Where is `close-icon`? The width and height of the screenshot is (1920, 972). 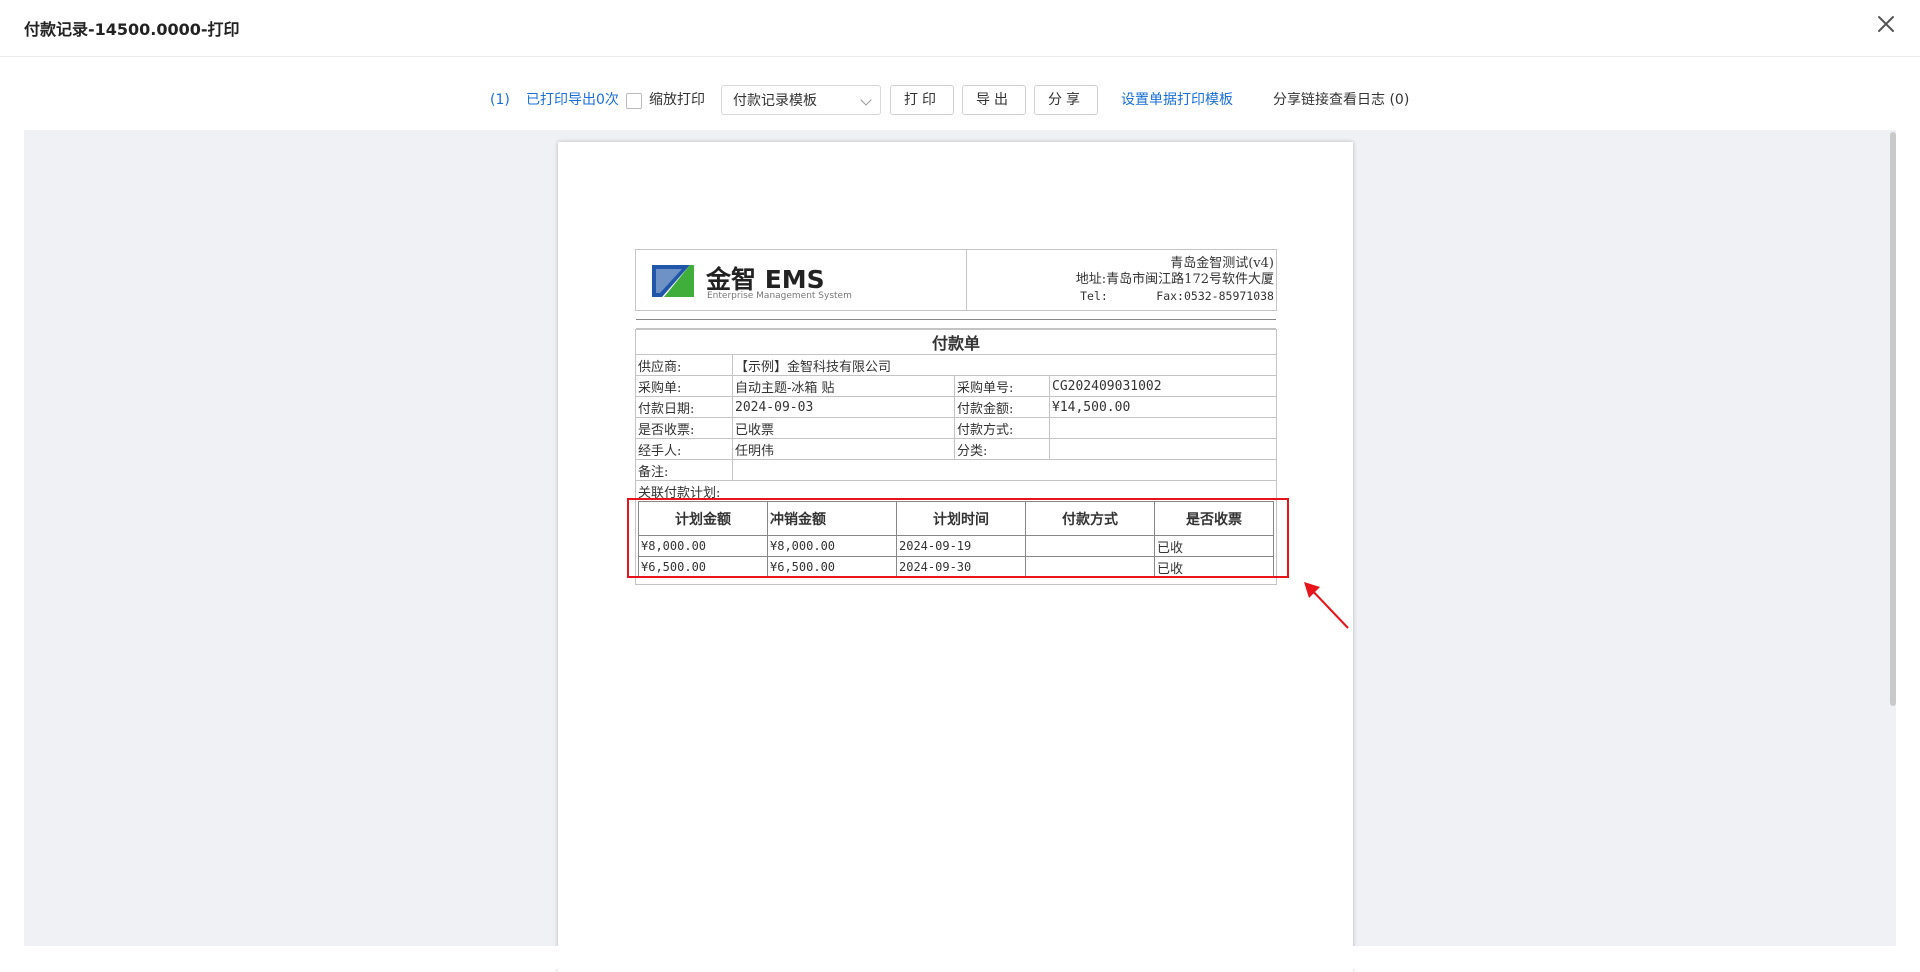 close-icon is located at coordinates (1886, 24).